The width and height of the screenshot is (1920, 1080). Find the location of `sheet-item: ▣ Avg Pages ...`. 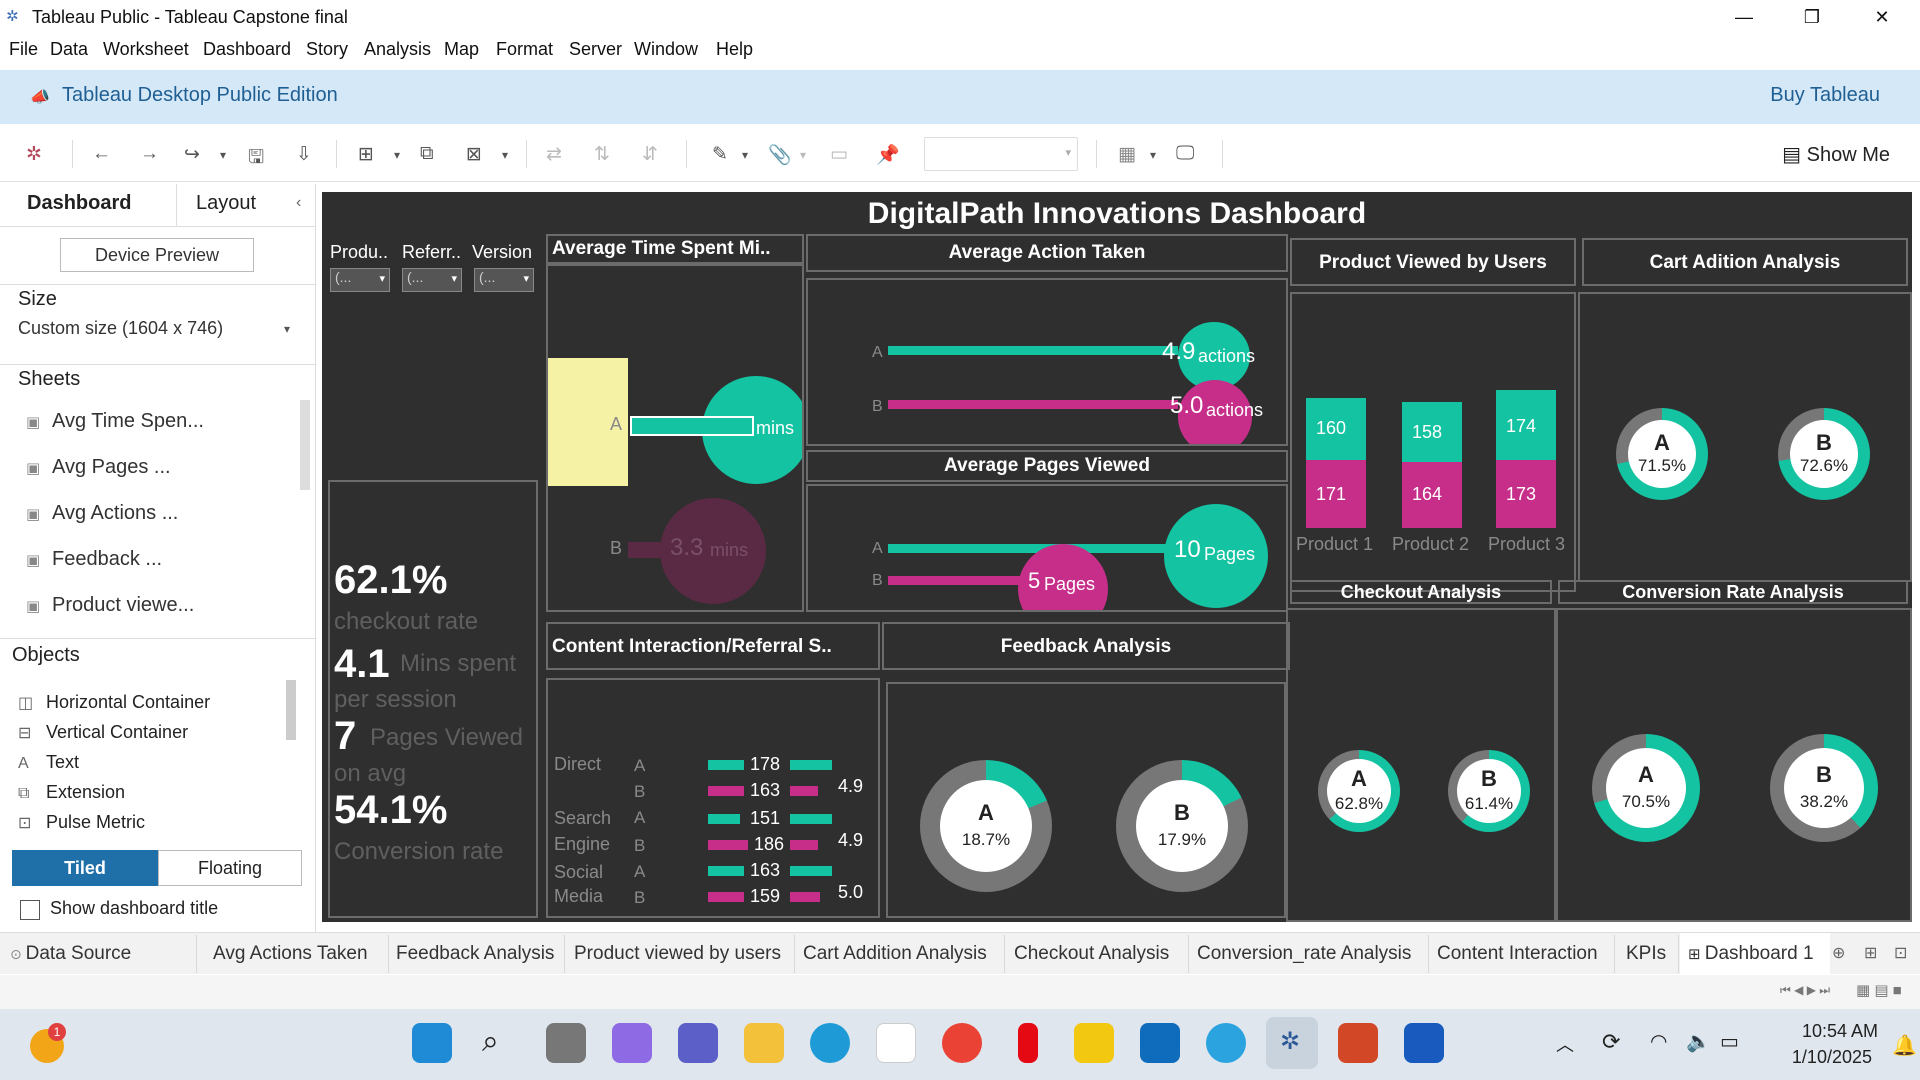

sheet-item: ▣ Avg Pages ... is located at coordinates (98, 467).